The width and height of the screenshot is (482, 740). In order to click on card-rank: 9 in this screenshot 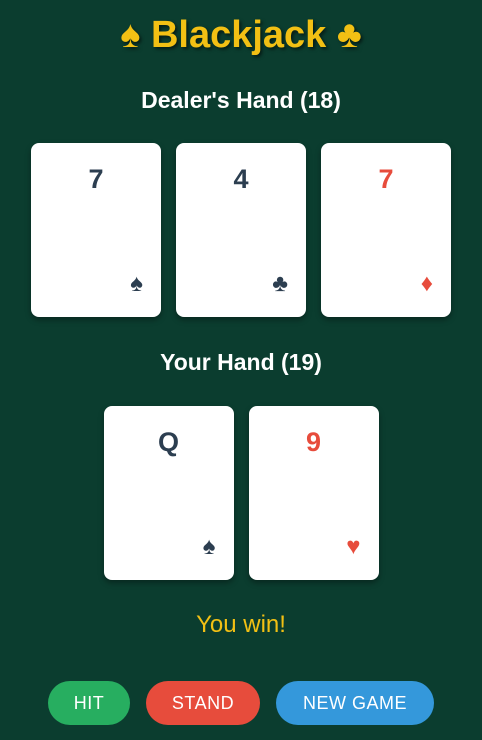, I will do `click(313, 442)`.